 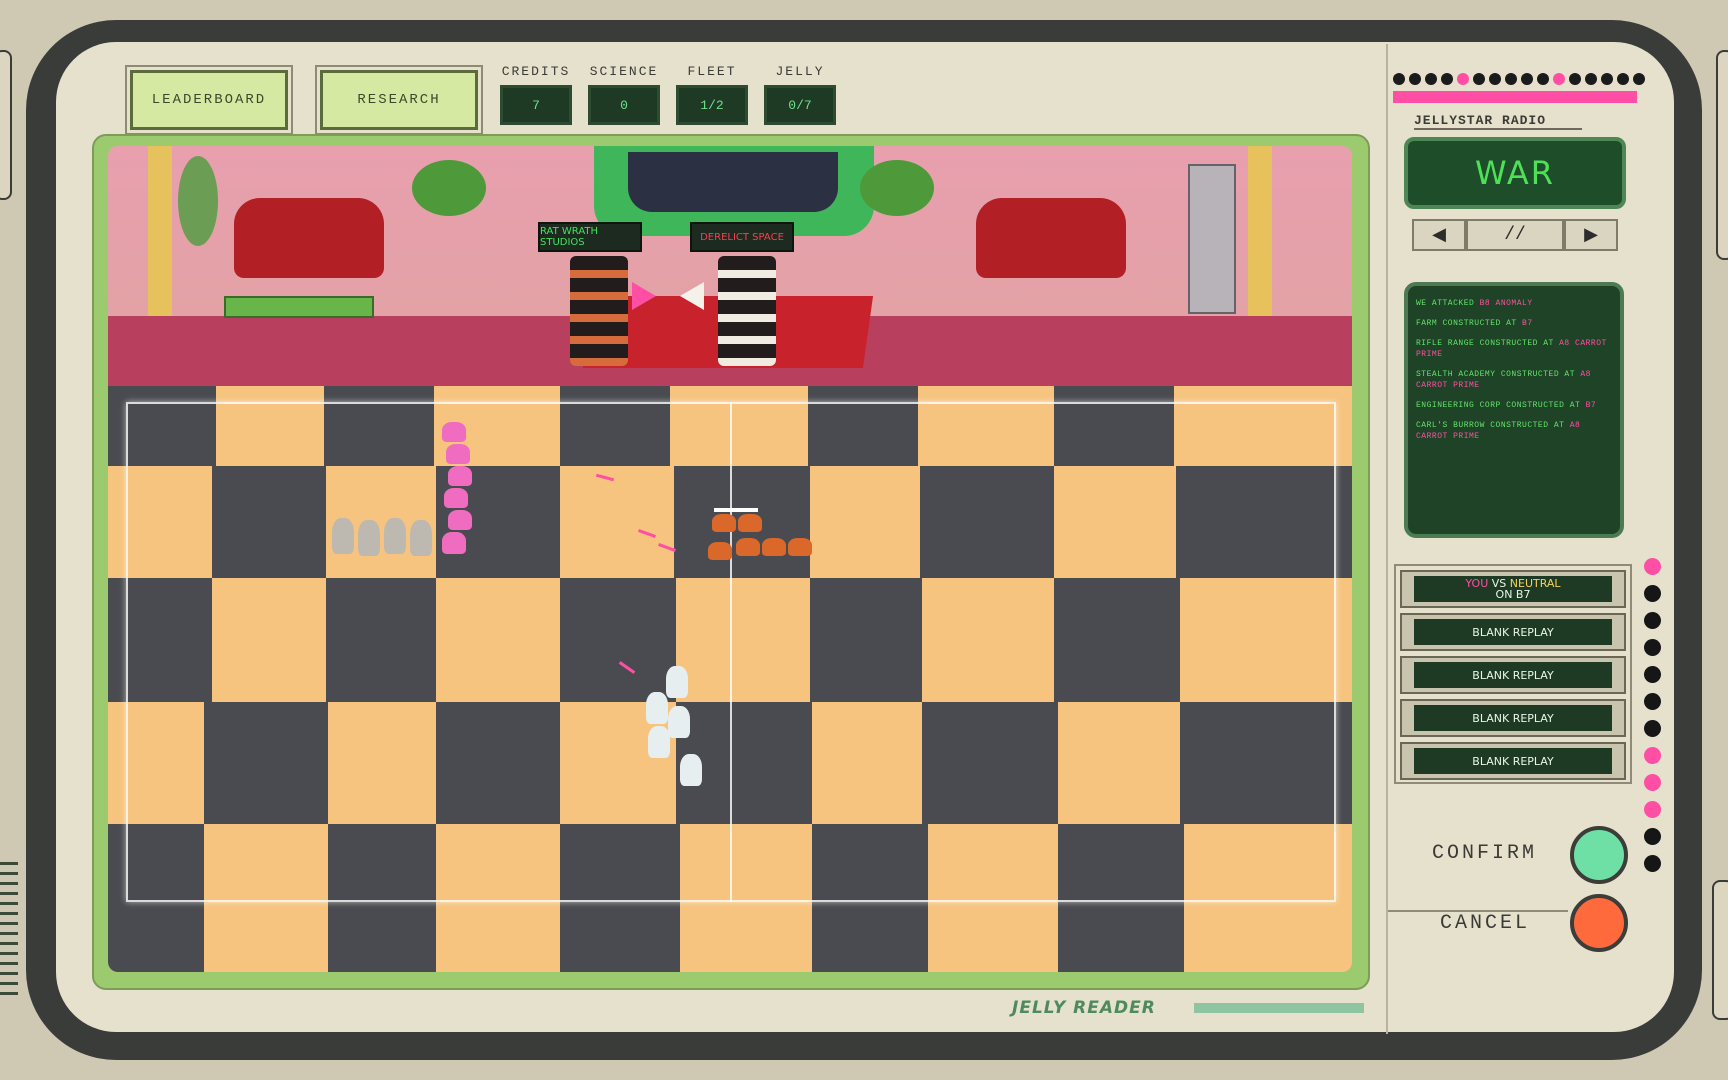 What do you see at coordinates (897, 188) in the screenshot?
I see `rose-bush-right` at bounding box center [897, 188].